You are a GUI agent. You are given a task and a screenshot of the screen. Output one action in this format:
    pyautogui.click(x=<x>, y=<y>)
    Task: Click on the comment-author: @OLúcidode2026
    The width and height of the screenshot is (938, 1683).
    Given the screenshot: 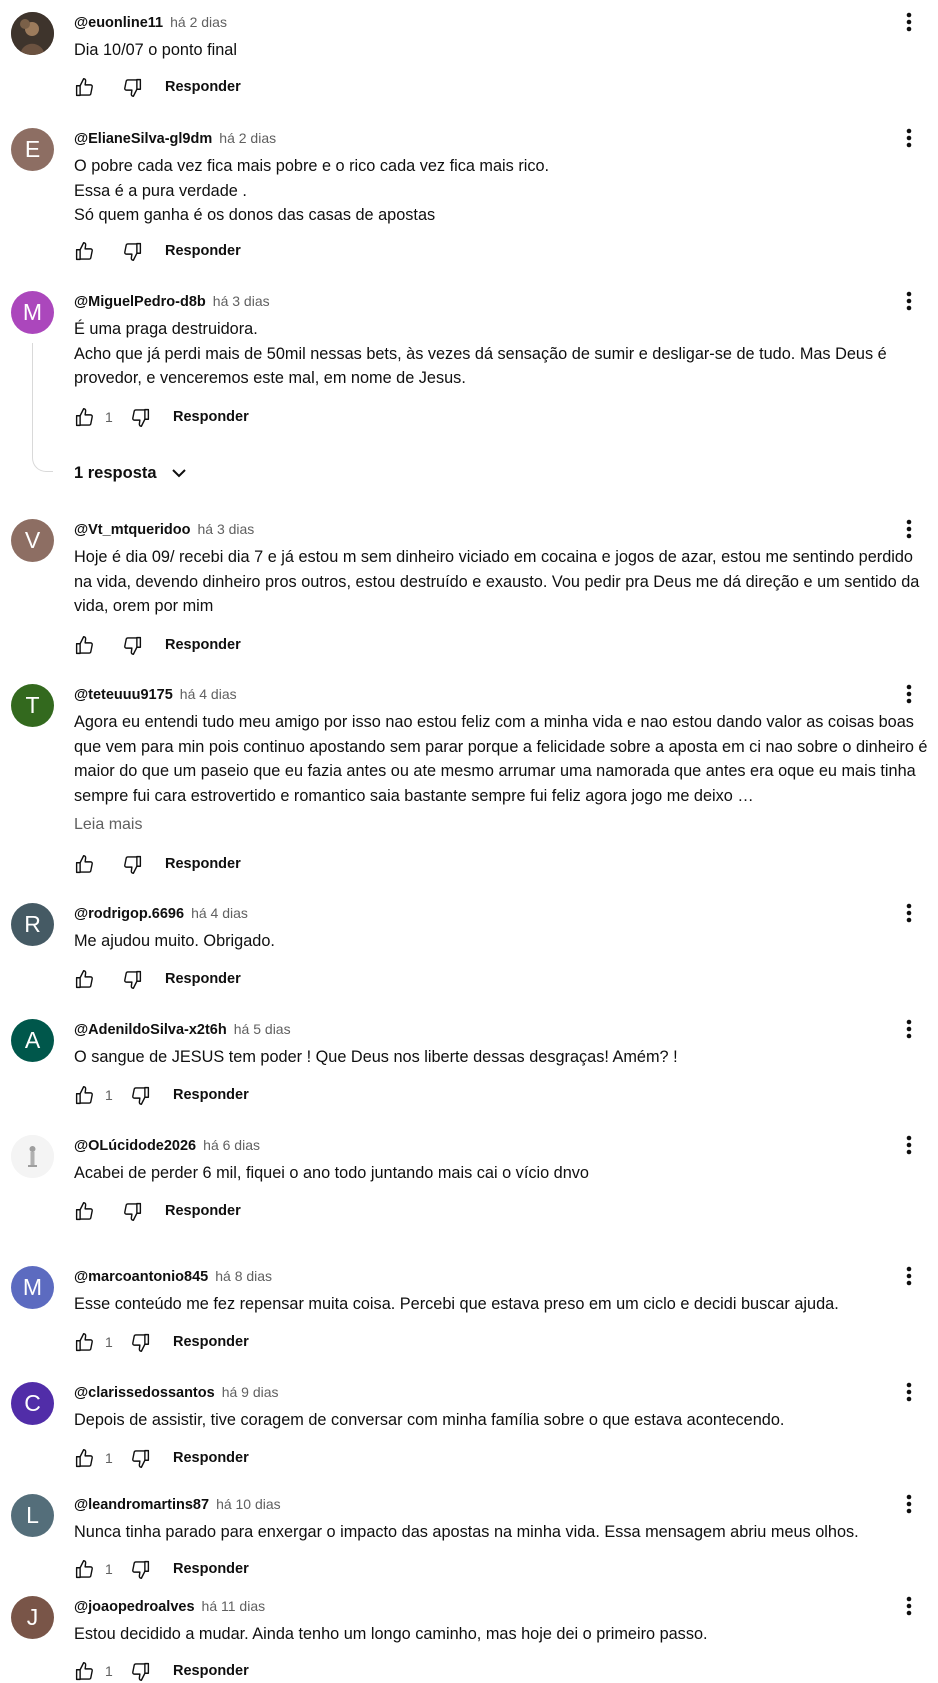 What is the action you would take?
    pyautogui.click(x=135, y=1146)
    